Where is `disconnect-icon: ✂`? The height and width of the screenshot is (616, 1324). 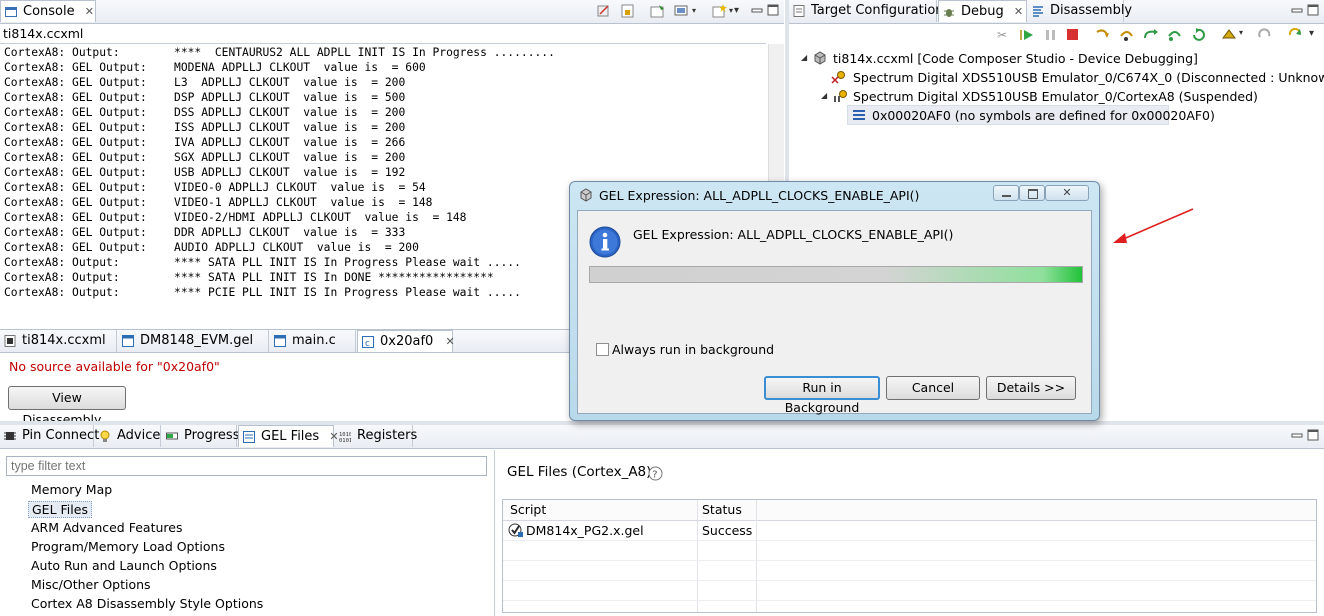
disconnect-icon: ✂ is located at coordinates (1005, 35).